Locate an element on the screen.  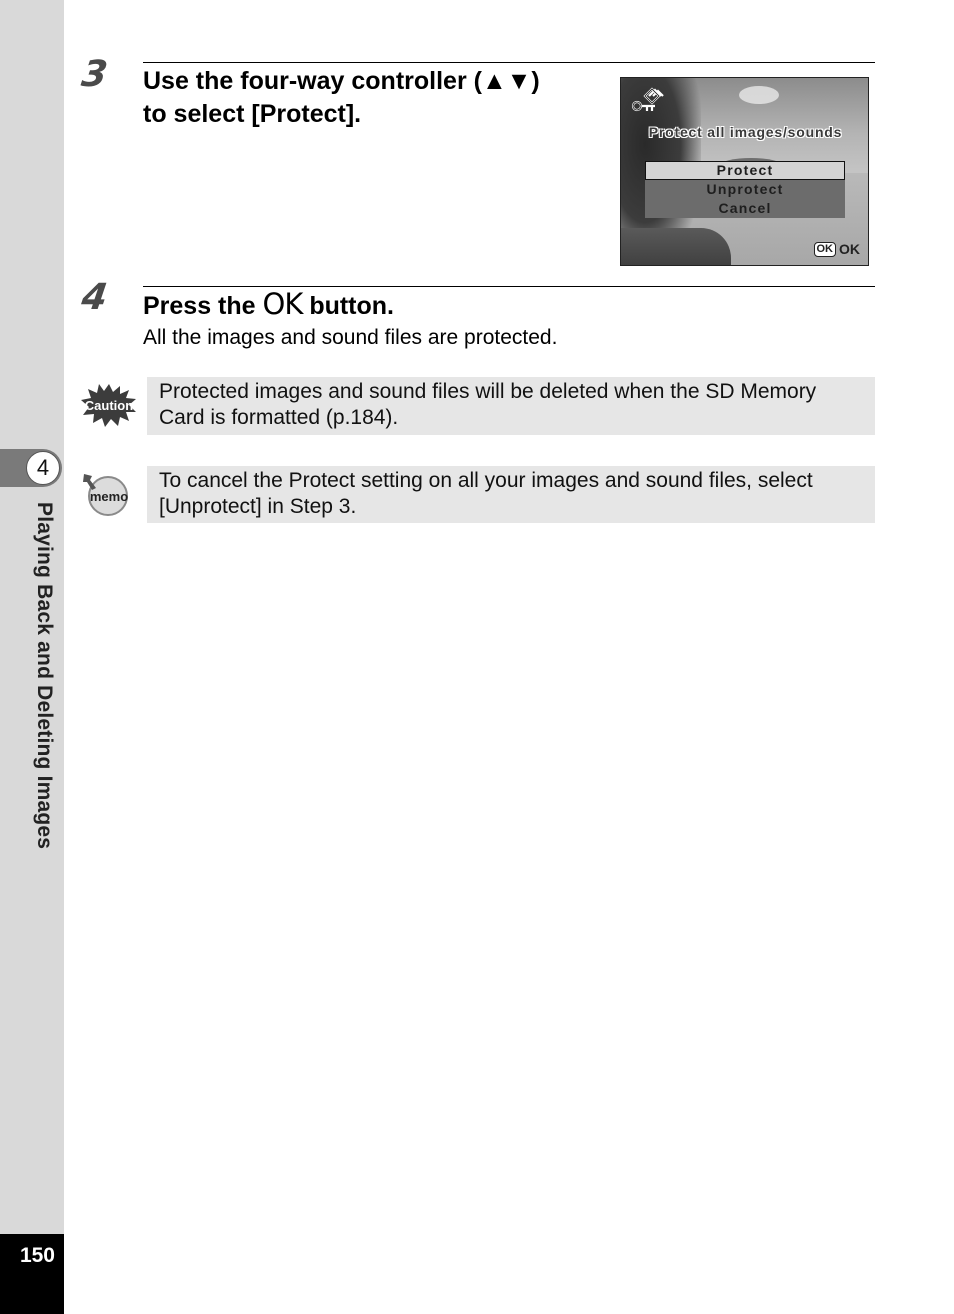
memo-icon-label: memo is located at coordinates (109, 496).